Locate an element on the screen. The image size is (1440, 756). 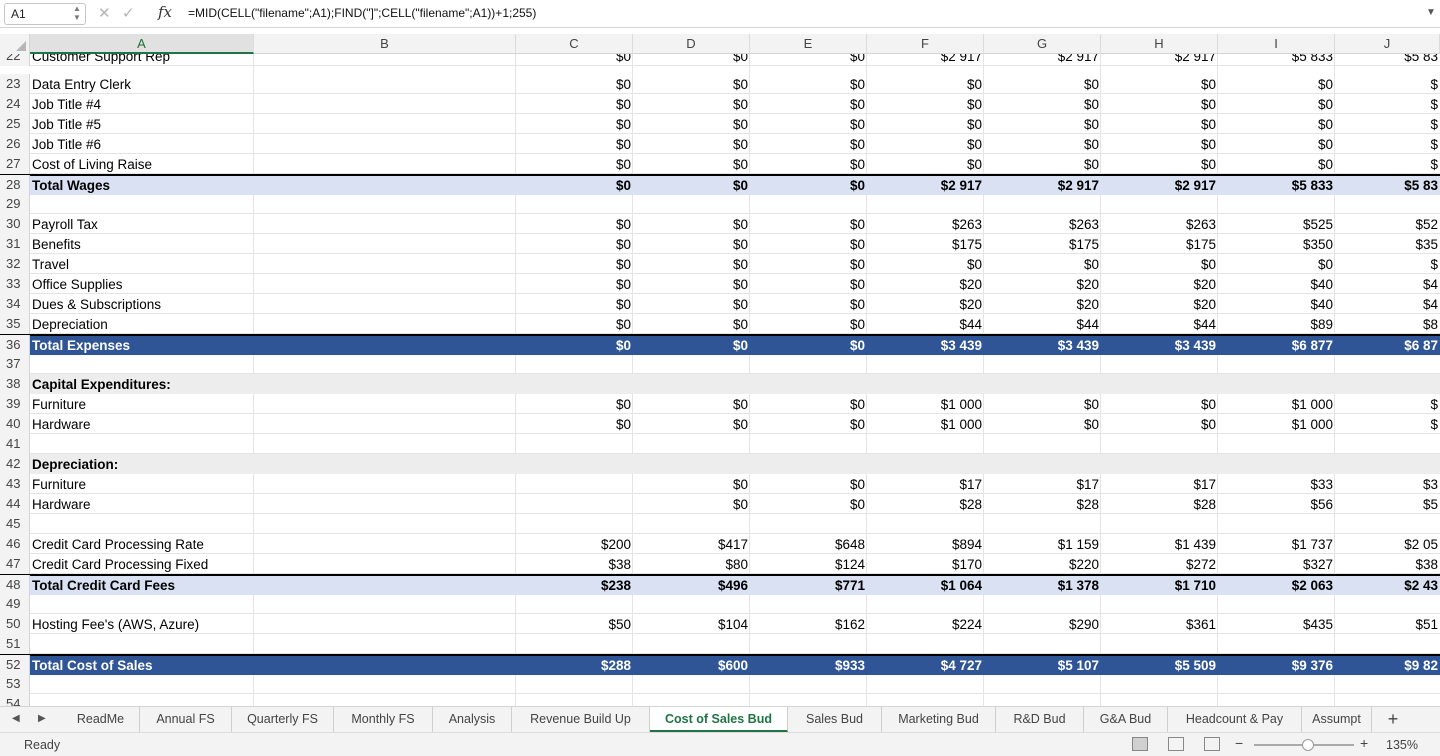
cell-f: $1 000 is located at coordinates (925, 404).